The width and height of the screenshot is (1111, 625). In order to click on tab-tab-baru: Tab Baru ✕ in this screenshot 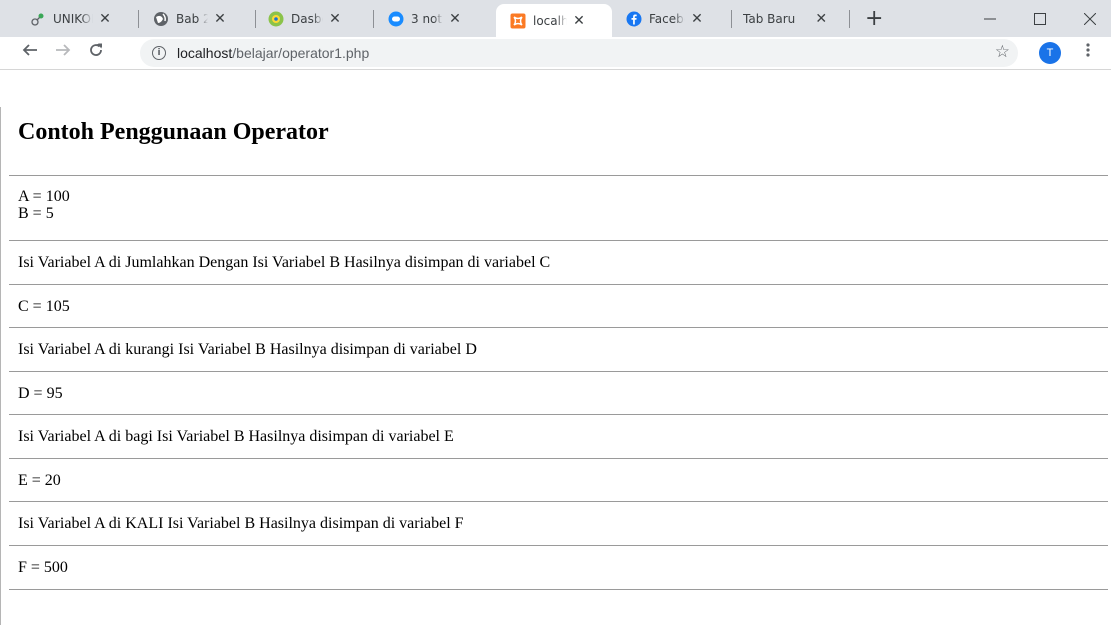, I will do `click(785, 18)`.